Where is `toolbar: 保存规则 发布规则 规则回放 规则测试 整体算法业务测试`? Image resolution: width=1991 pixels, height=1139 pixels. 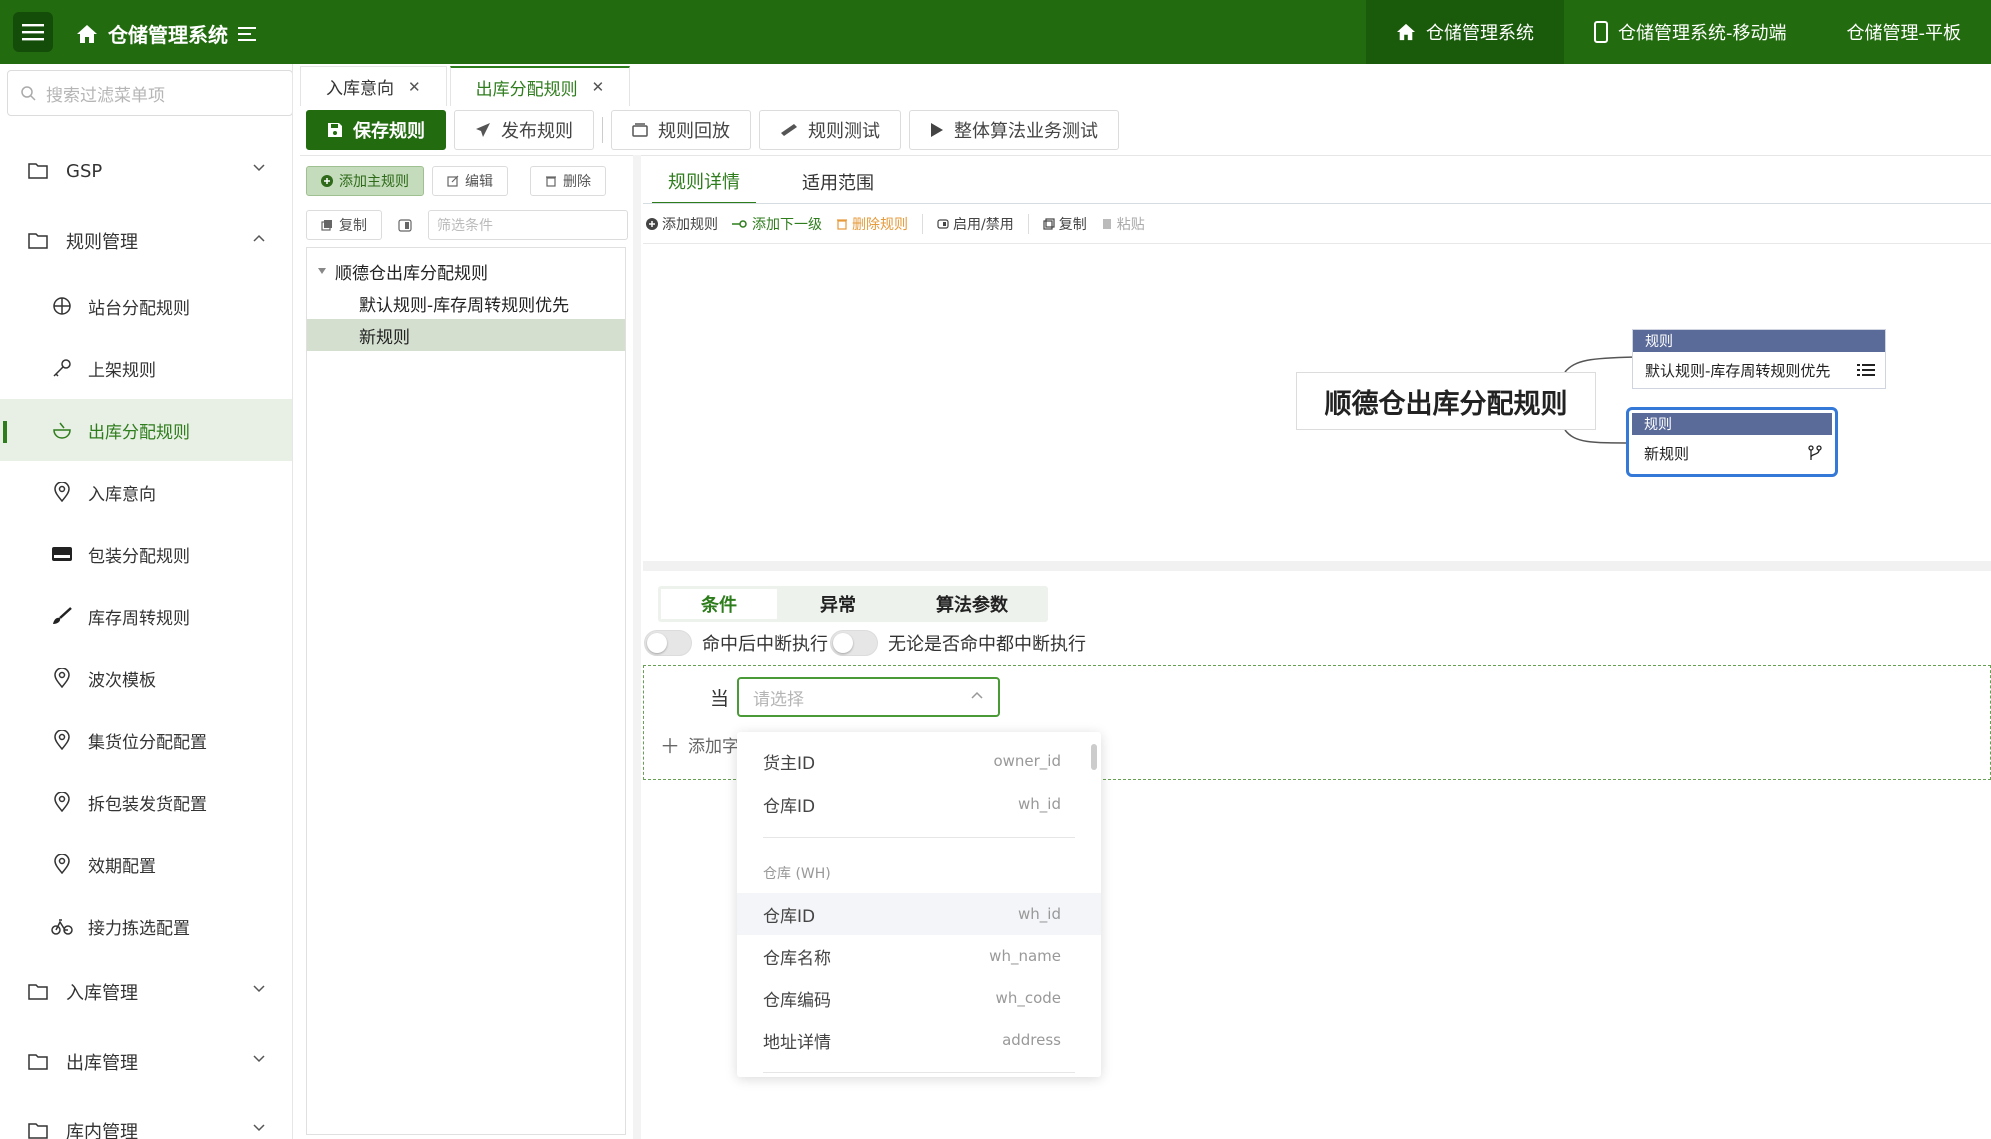
toolbar: 保存规则 发布规则 规则回放 规则测试 整体算法业务测试 is located at coordinates (712, 130).